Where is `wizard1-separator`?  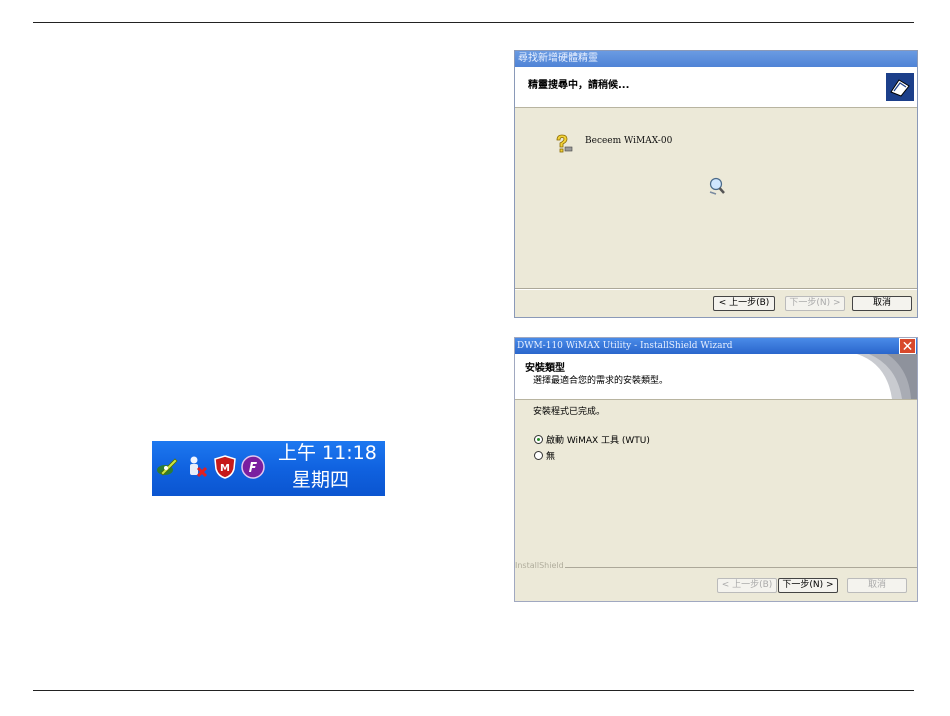 wizard1-separator is located at coordinates (716, 289).